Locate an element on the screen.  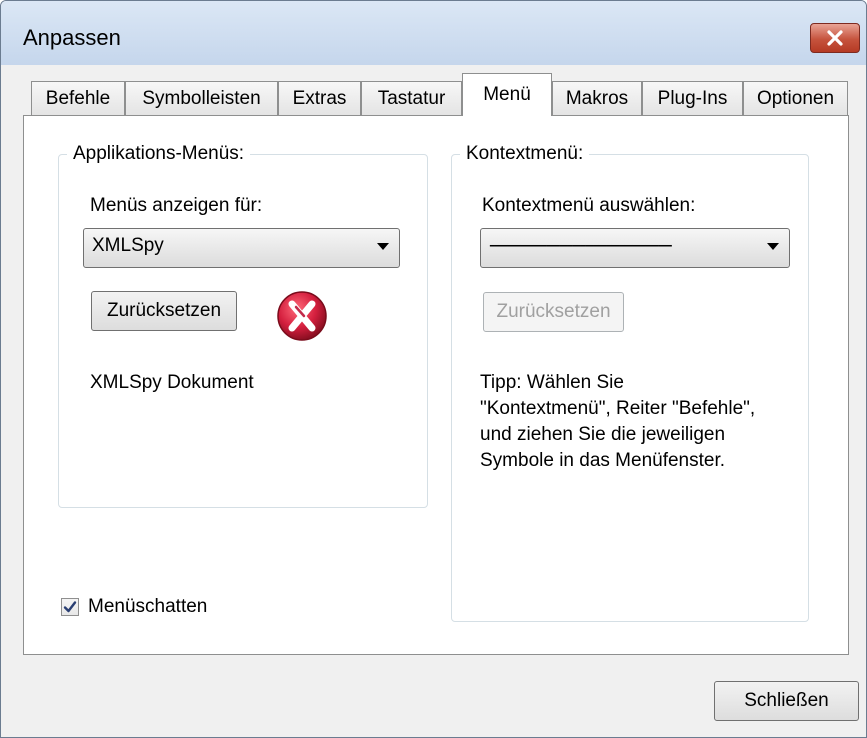
close-dialog-button: Schließen is located at coordinates (786, 701).